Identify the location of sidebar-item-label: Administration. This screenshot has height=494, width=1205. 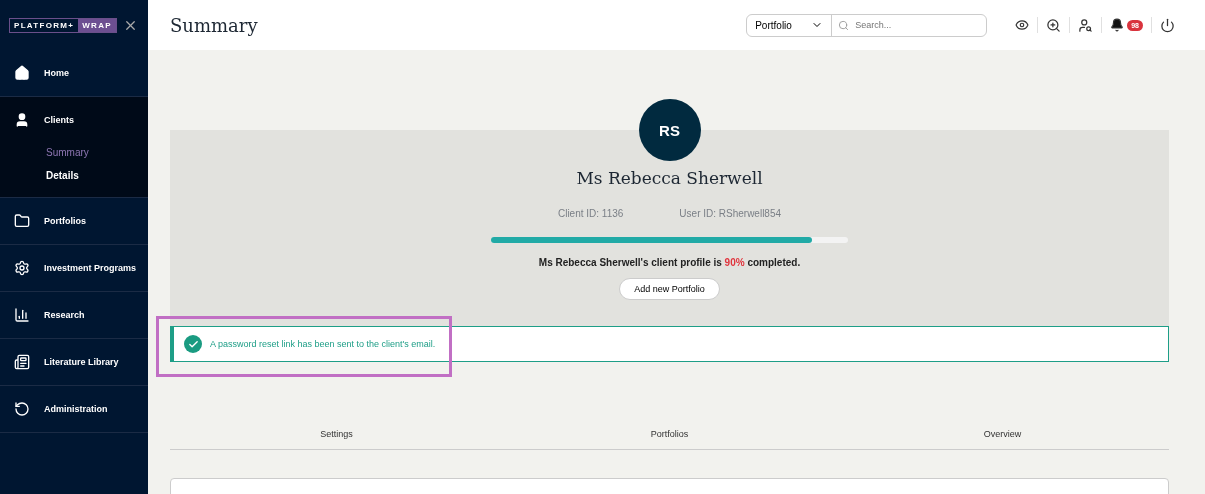
(76, 409).